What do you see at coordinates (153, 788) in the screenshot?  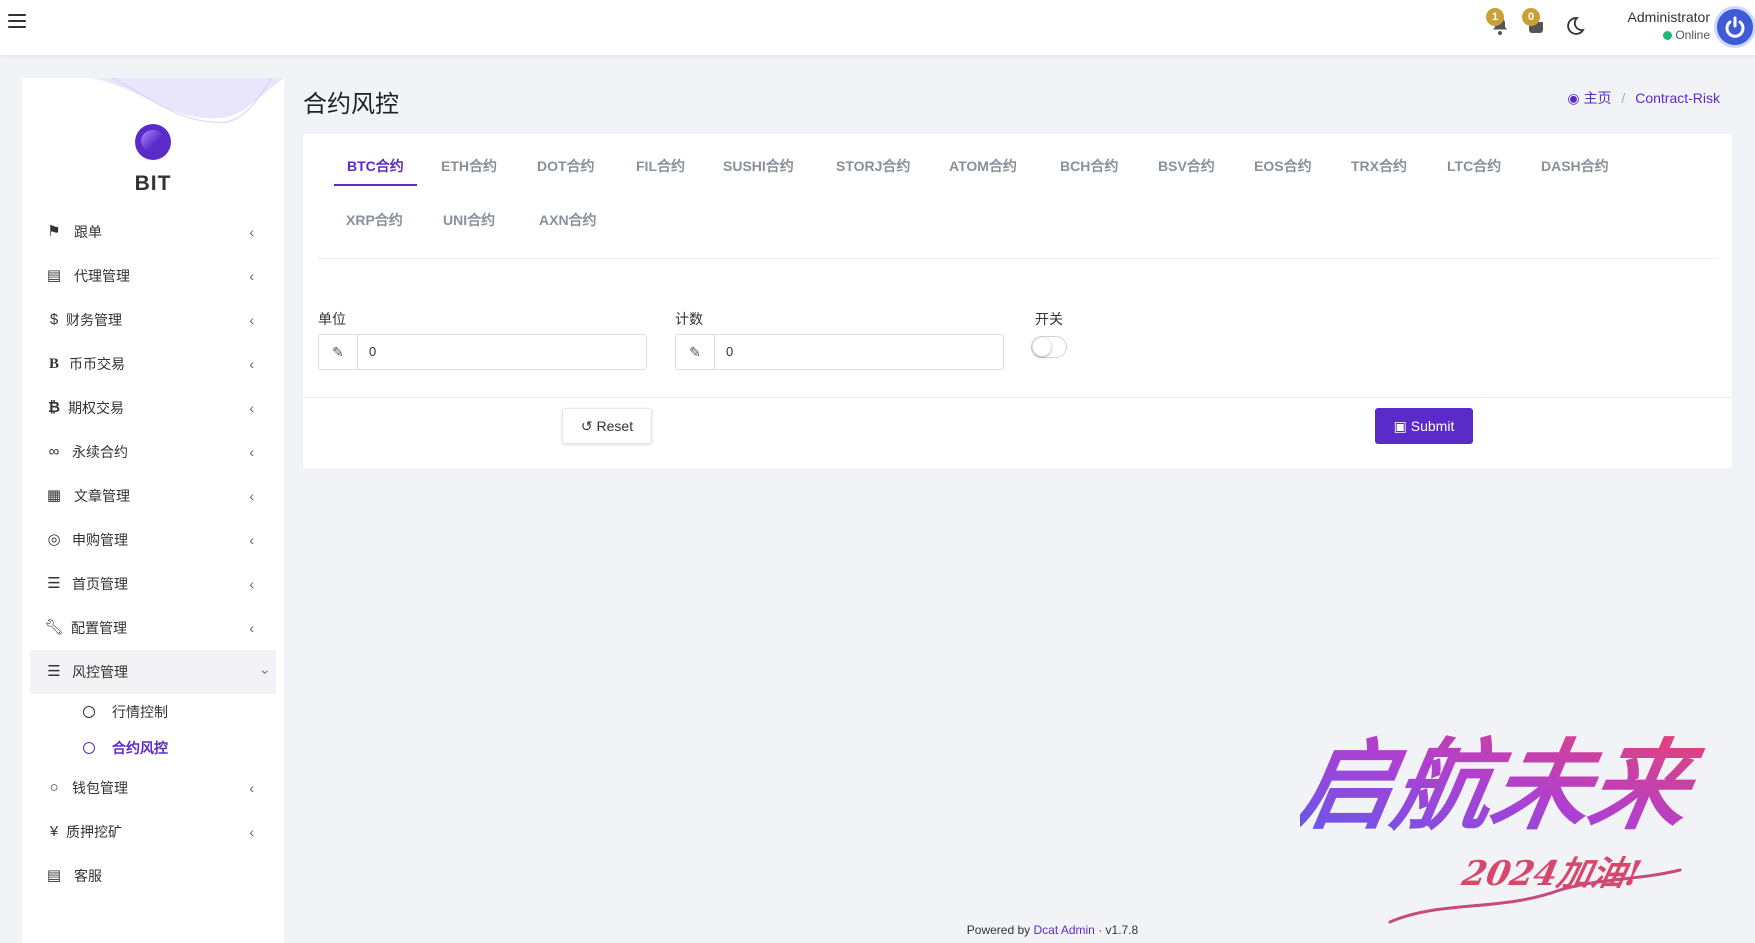 I see `sidebar-item-wallet-management: ○ 钱包管理 ‹` at bounding box center [153, 788].